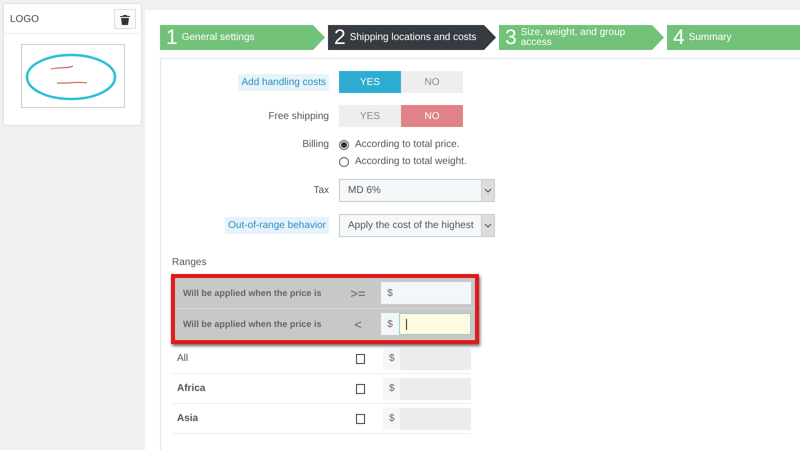  What do you see at coordinates (191, 388) in the screenshot?
I see `zone-name: Africa` at bounding box center [191, 388].